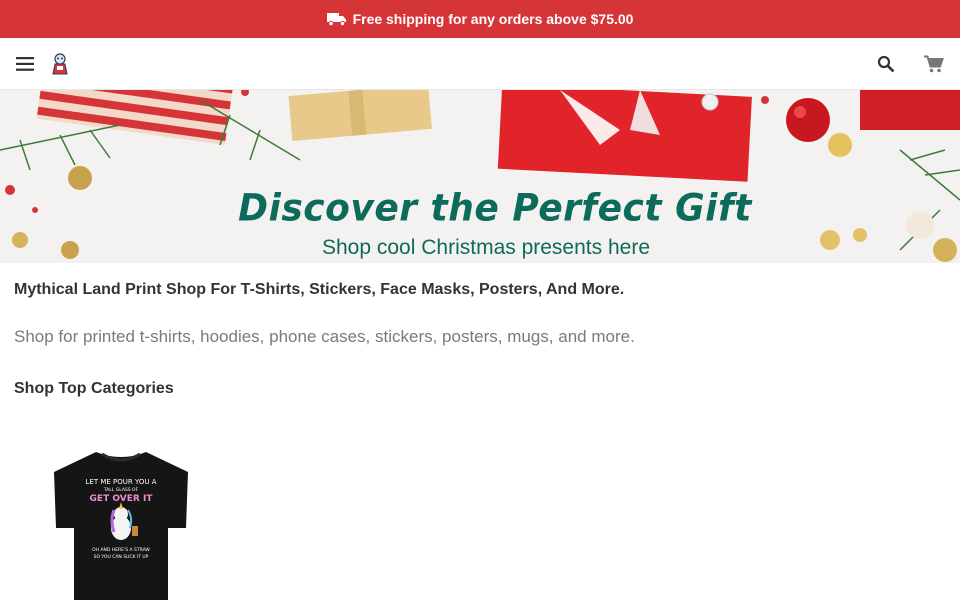 This screenshot has width=960, height=600. Describe the element at coordinates (122, 499) in the screenshot. I see `shirt-print-line3: GET OVER IT` at that location.